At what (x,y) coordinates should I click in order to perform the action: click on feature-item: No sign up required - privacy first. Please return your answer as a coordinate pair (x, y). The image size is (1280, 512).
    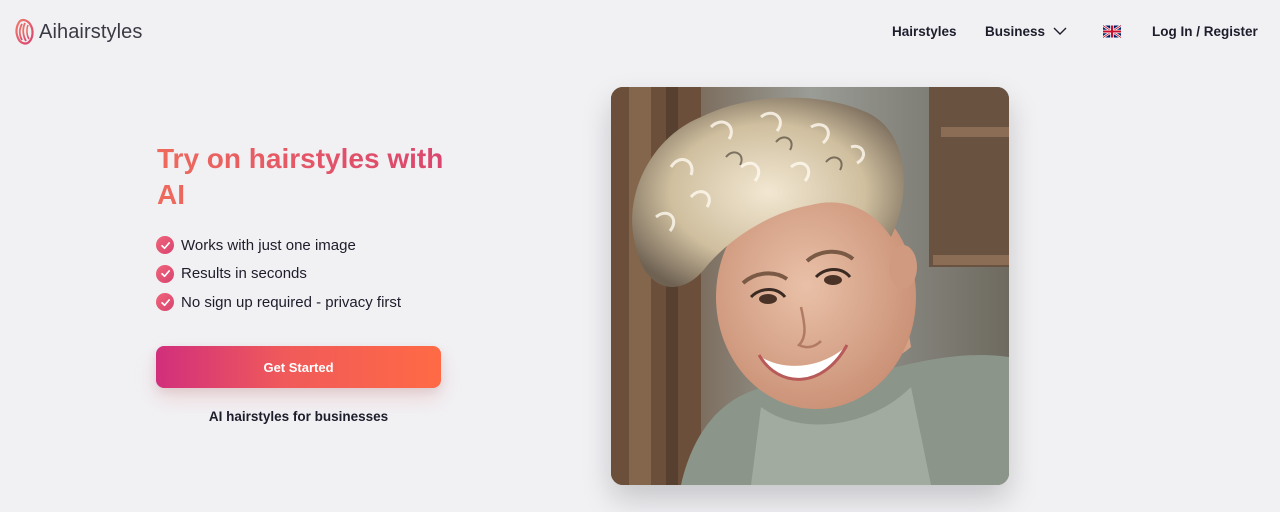
    Looking at the image, I should click on (278, 302).